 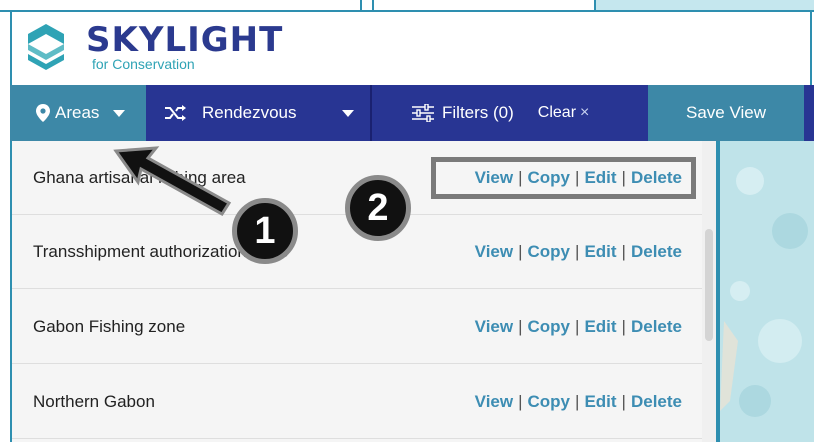 What do you see at coordinates (265, 231) in the screenshot?
I see `step-badge-1: 1` at bounding box center [265, 231].